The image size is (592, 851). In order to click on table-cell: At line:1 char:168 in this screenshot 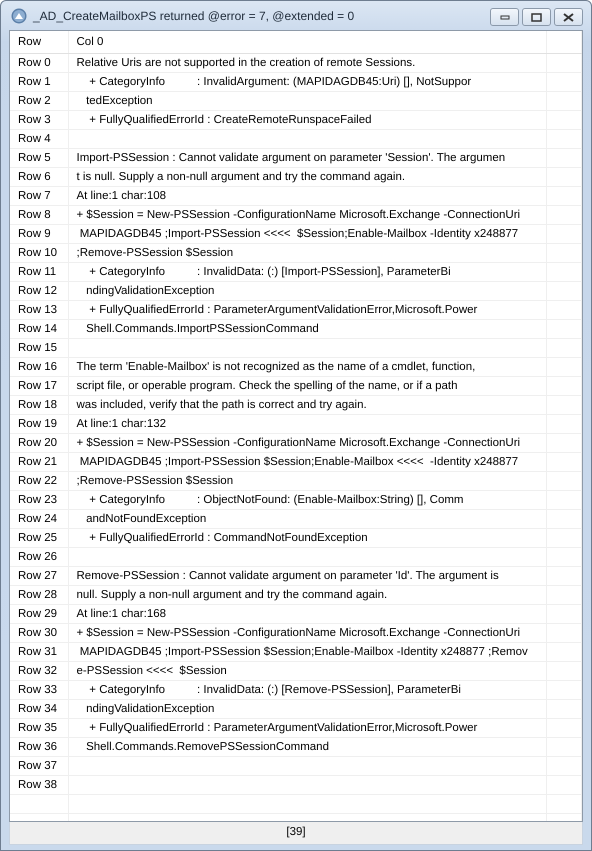, I will do `click(121, 614)`.